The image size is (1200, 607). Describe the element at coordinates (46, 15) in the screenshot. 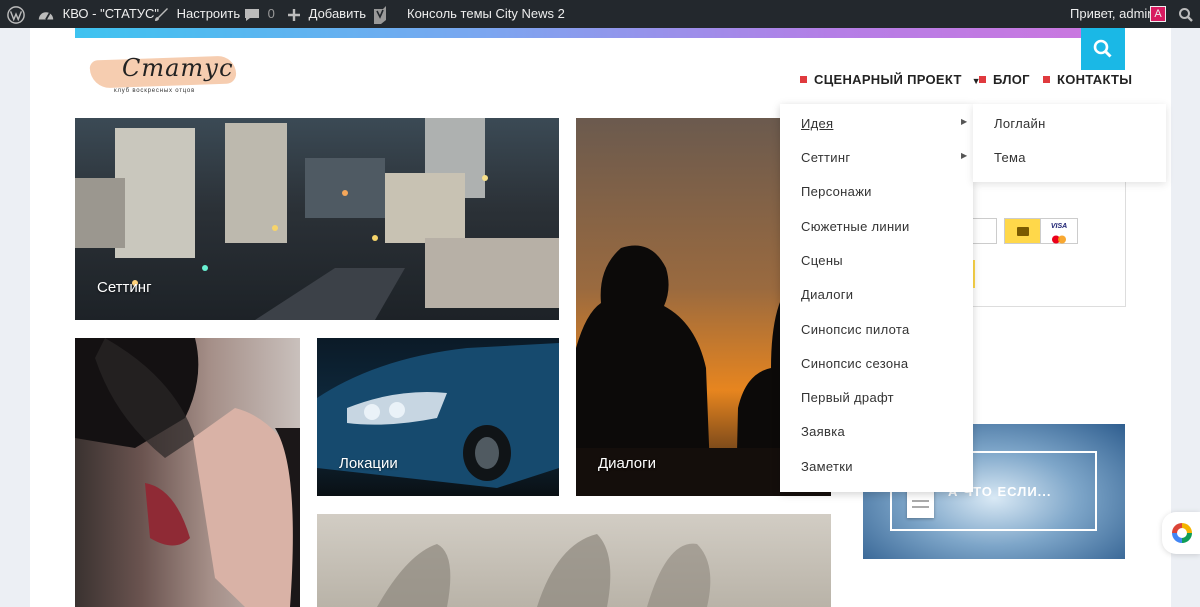

I see `dashboard-icon` at that location.